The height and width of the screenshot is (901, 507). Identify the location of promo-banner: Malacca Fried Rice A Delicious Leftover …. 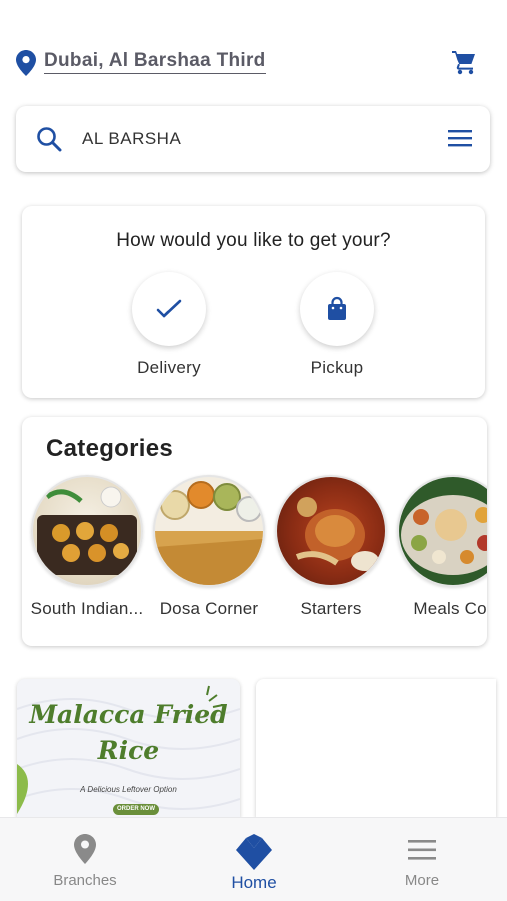
(128, 749).